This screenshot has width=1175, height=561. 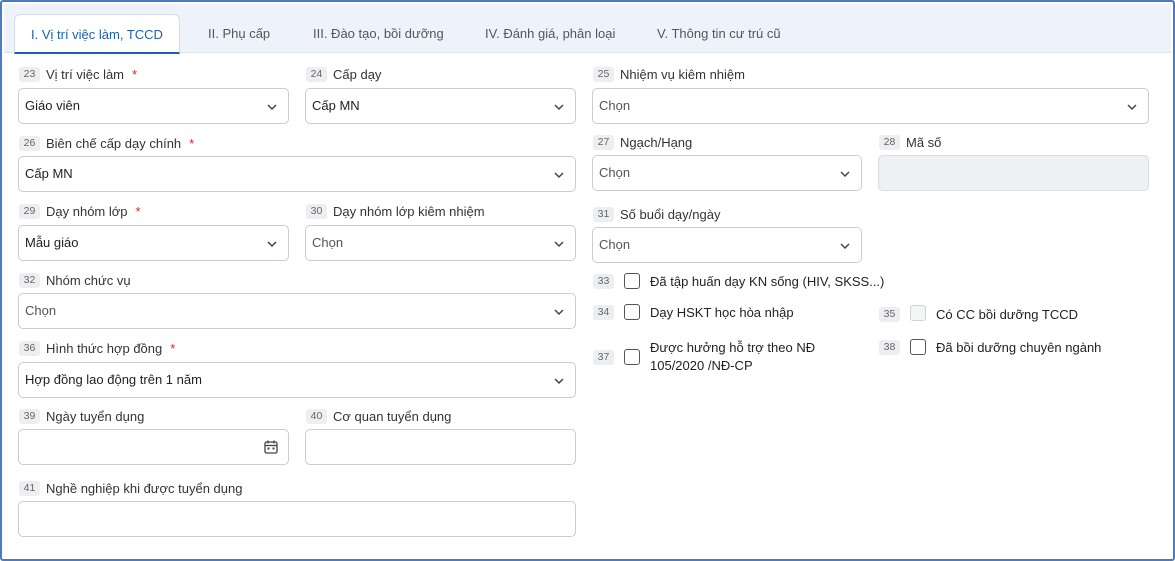 What do you see at coordinates (130, 488) in the screenshot?
I see `label-nghe-nghiep-tuyen-dung: 41 Nghề nghiệp khi được tuyển dụng` at bounding box center [130, 488].